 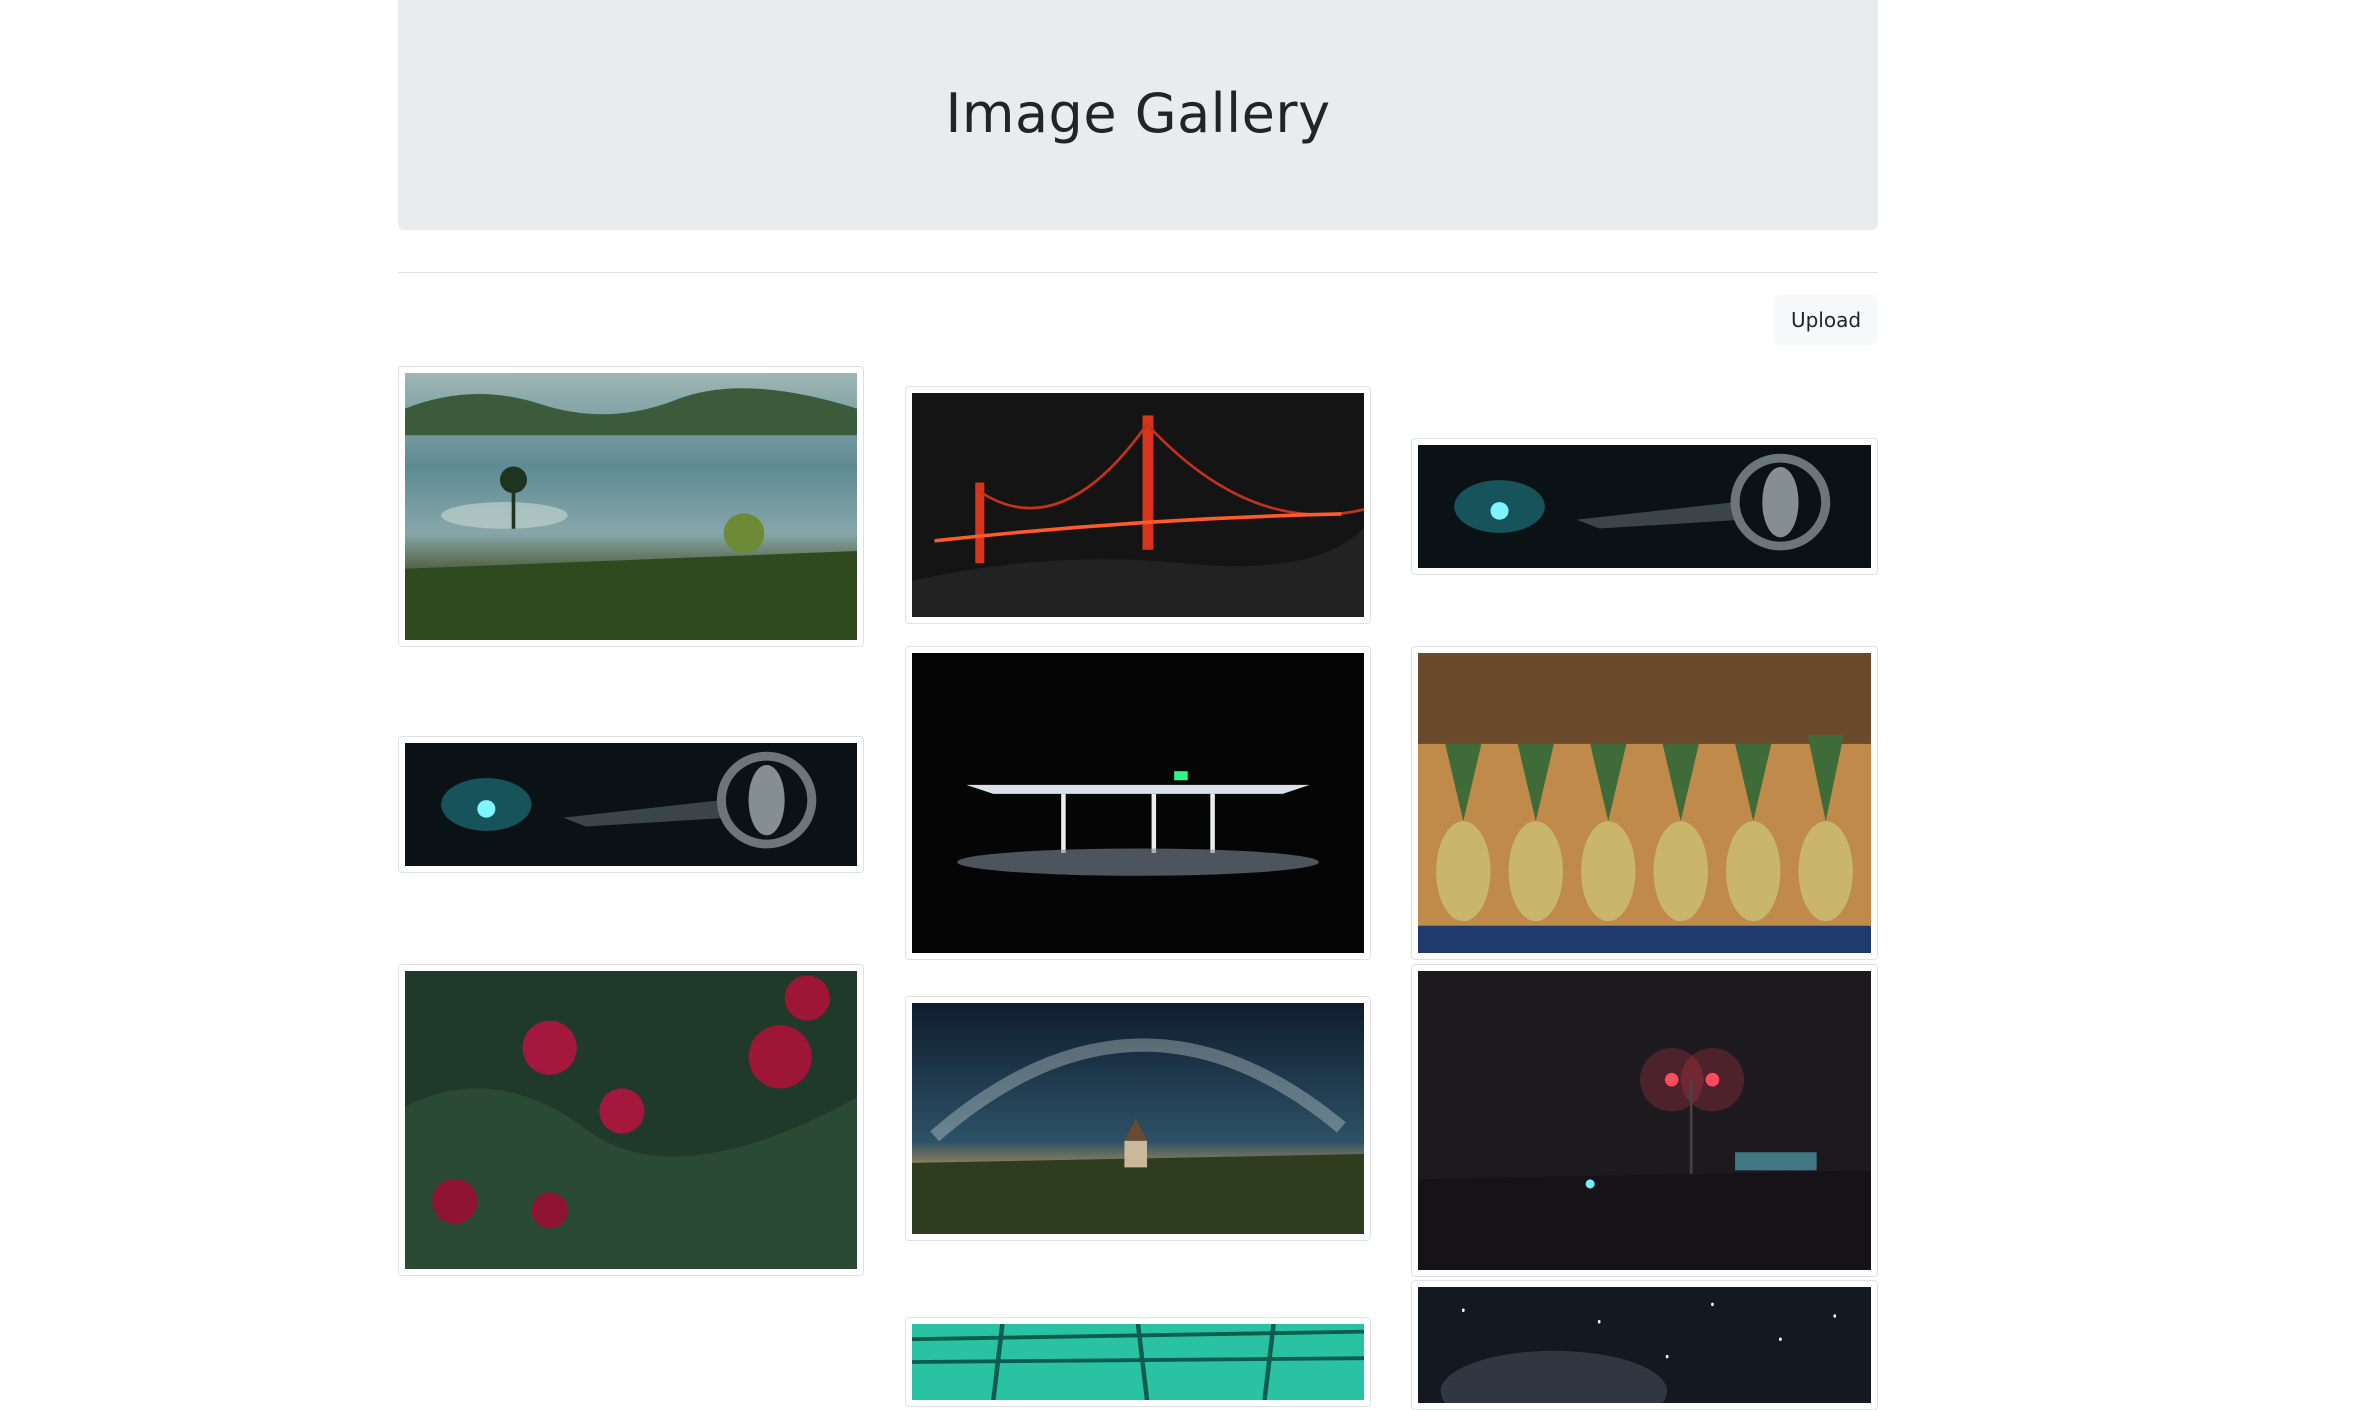 I want to click on starry-sky-image, so click(x=1644, y=1345).